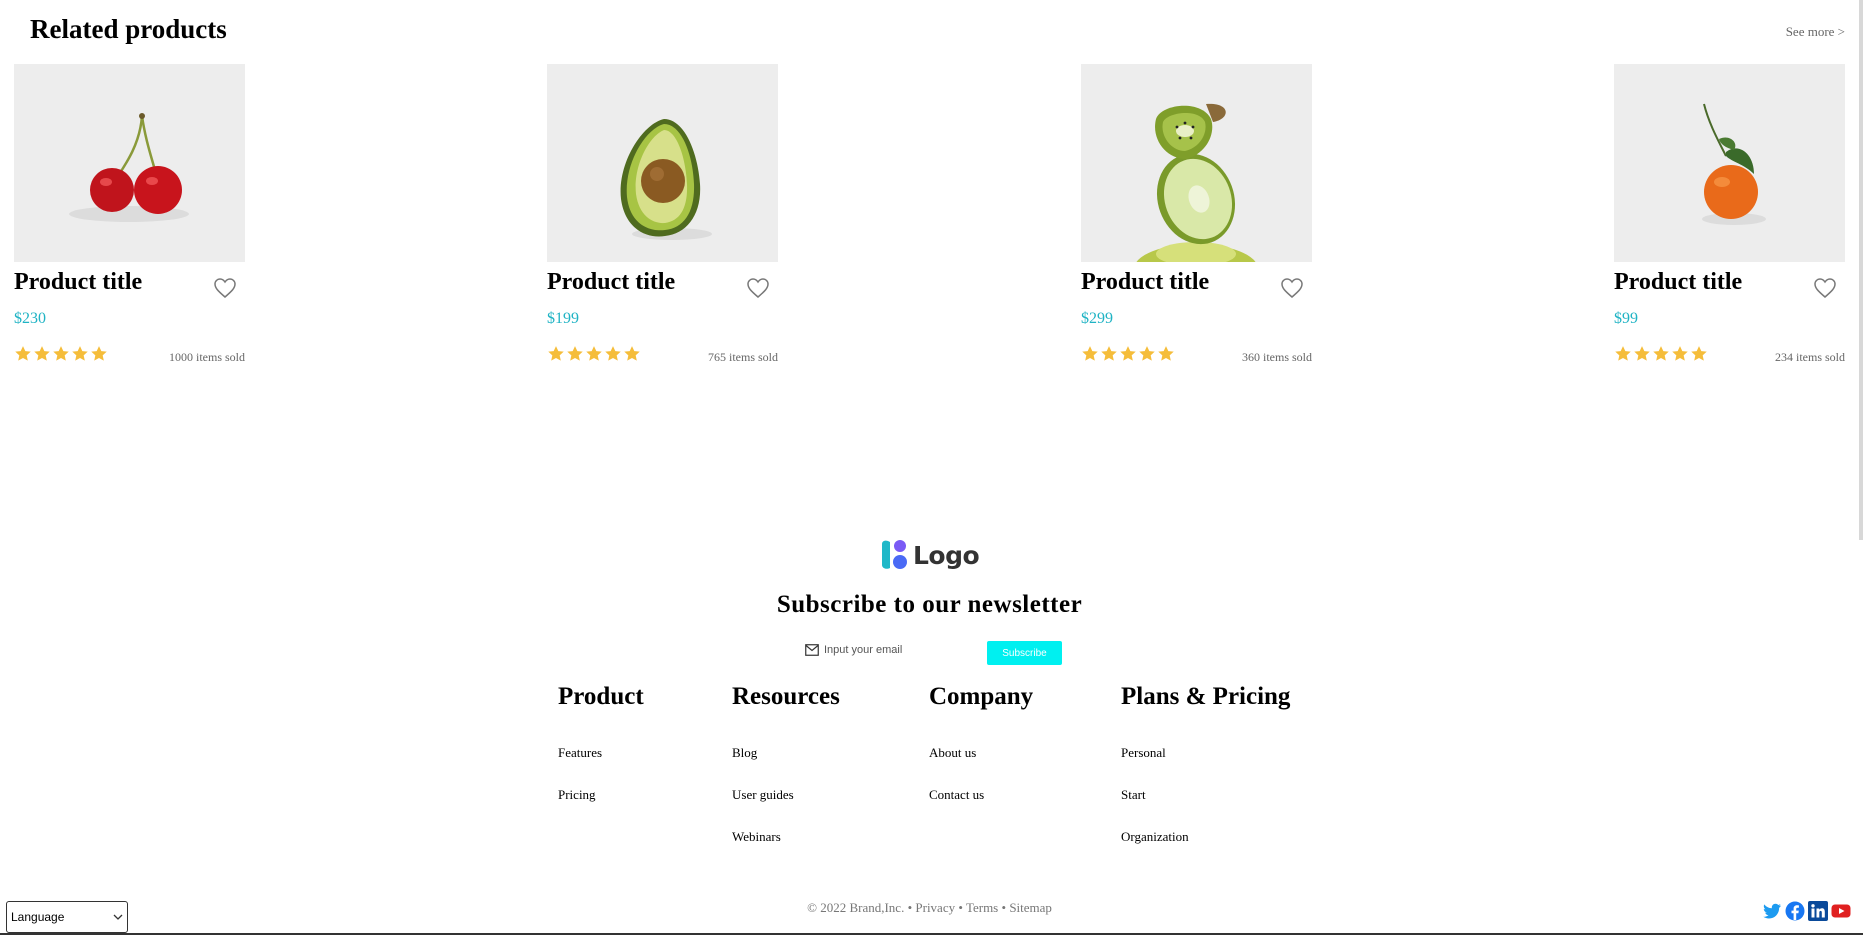 The height and width of the screenshot is (935, 1863). Describe the element at coordinates (742, 357) in the screenshot. I see `items-sold: 765 items sold` at that location.